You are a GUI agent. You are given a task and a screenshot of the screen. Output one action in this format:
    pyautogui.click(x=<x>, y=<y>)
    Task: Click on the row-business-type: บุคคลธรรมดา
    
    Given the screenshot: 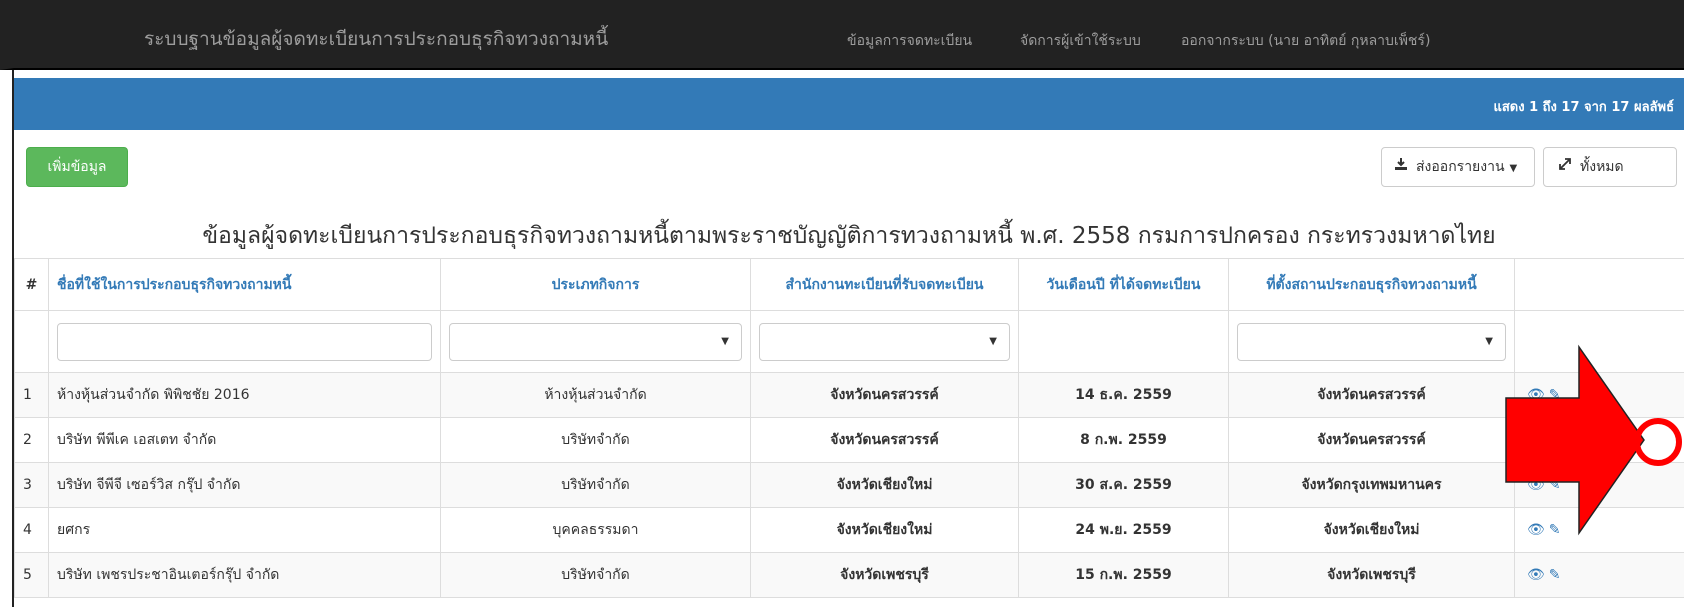 What is the action you would take?
    pyautogui.click(x=595, y=530)
    